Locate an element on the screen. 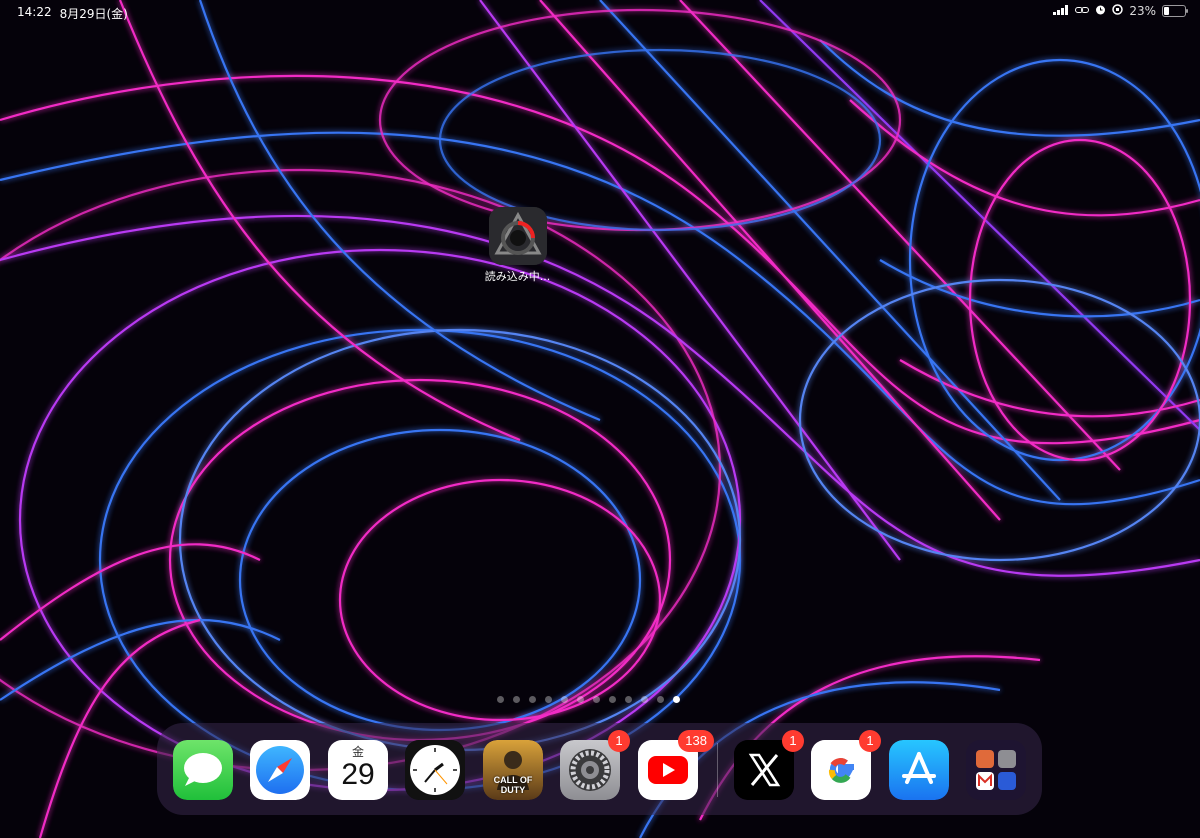  call-of-duty-app: CALL OF DUTY is located at coordinates (513, 770).